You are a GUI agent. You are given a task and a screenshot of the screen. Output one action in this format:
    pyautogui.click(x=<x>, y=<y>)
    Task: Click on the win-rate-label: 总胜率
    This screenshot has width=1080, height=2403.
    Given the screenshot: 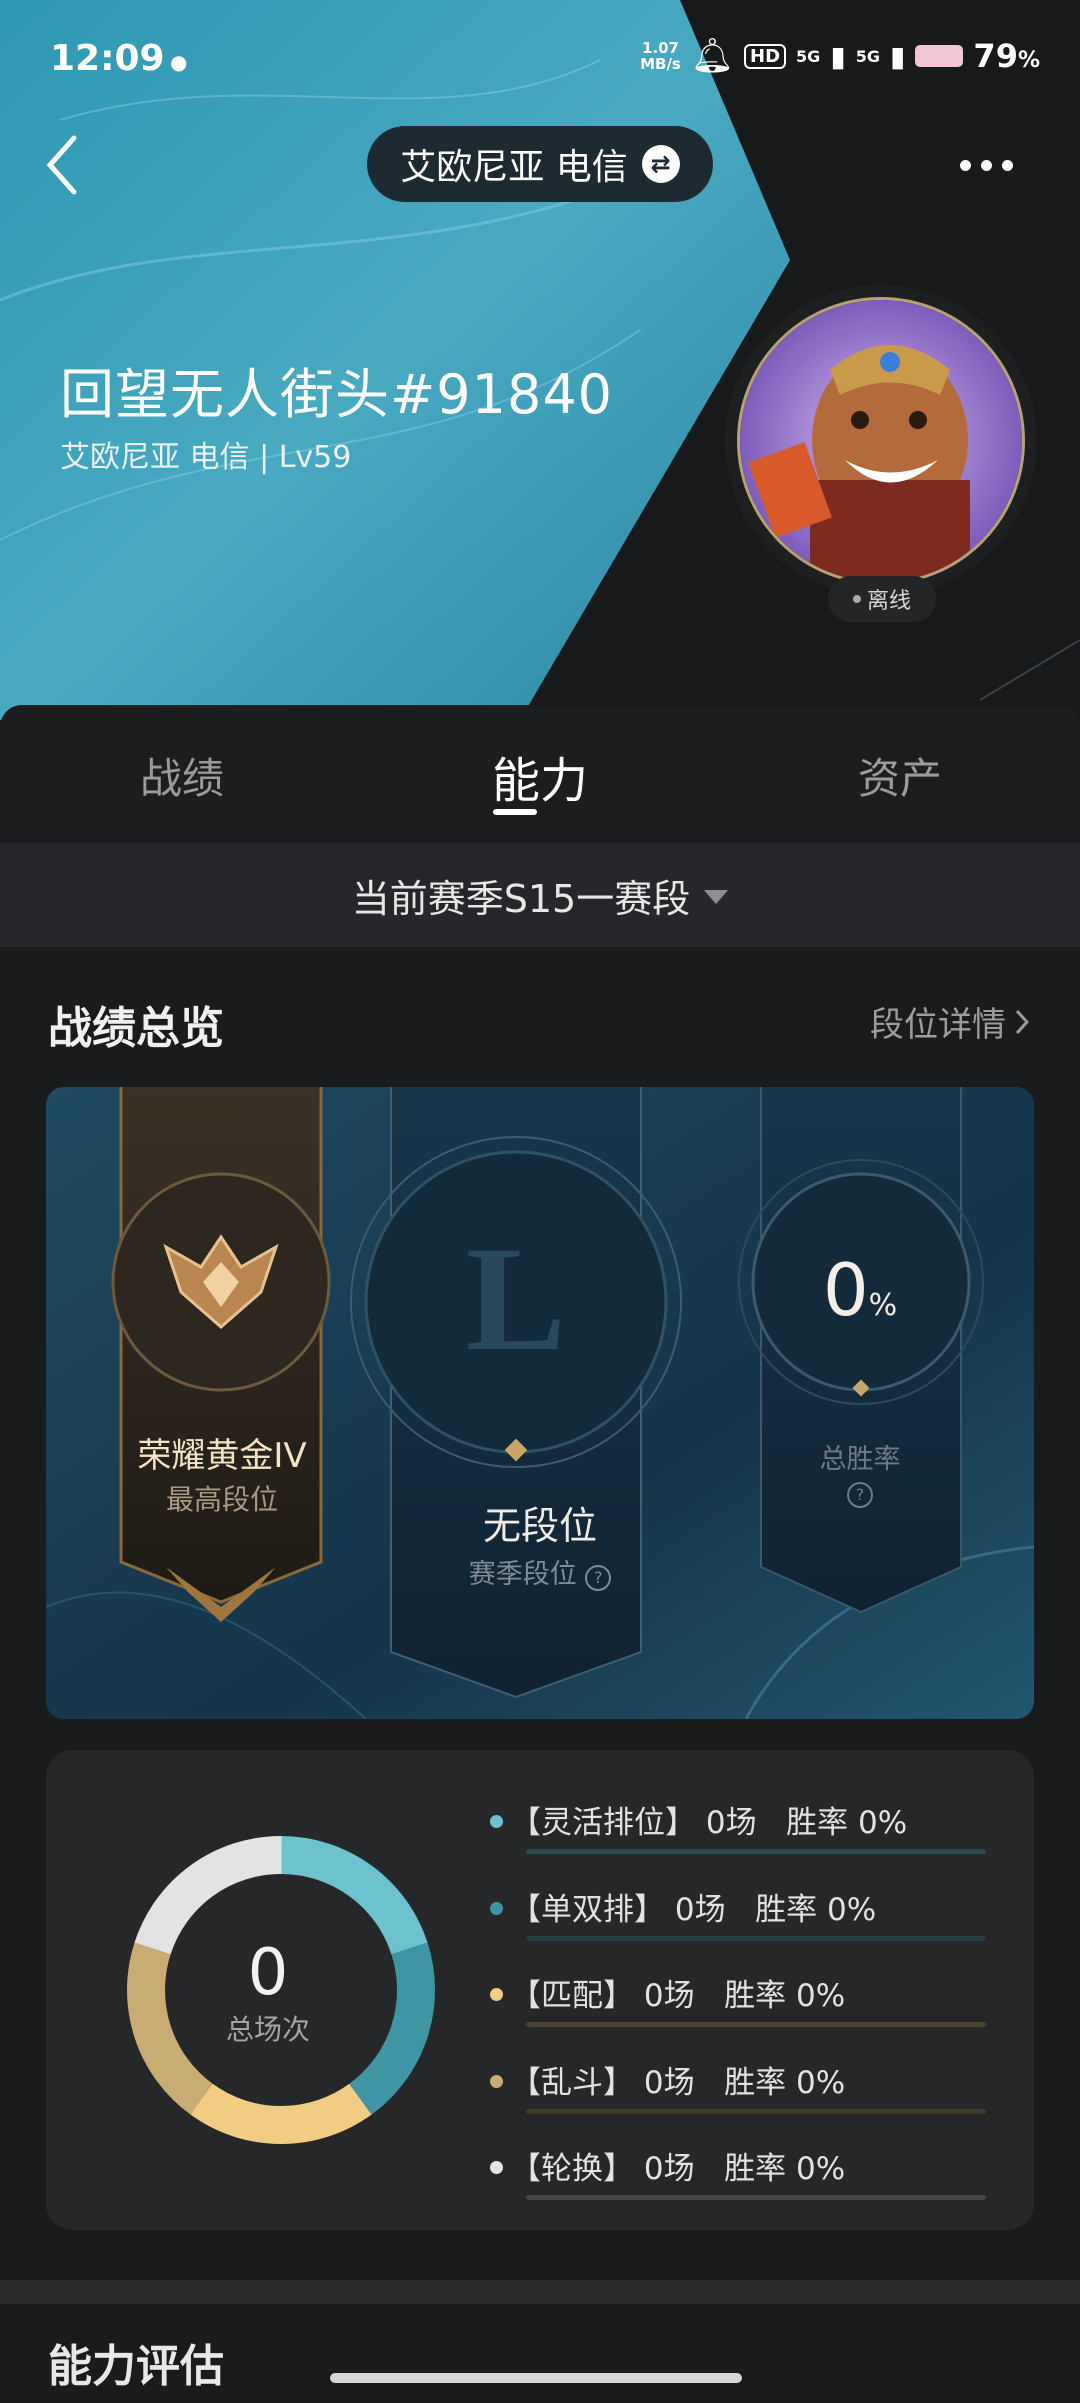 What is the action you would take?
    pyautogui.click(x=860, y=1459)
    